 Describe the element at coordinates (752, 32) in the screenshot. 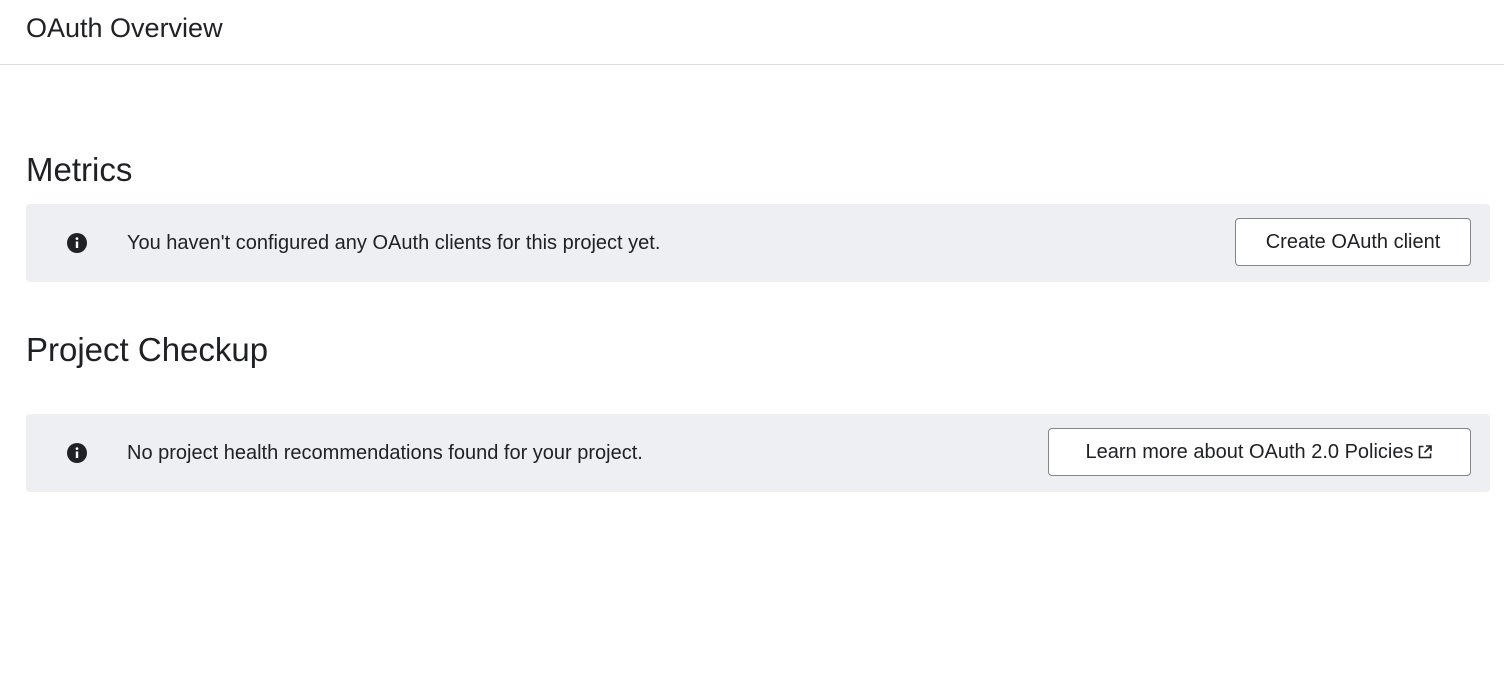

I see `top-bar: OAuth Overview` at that location.